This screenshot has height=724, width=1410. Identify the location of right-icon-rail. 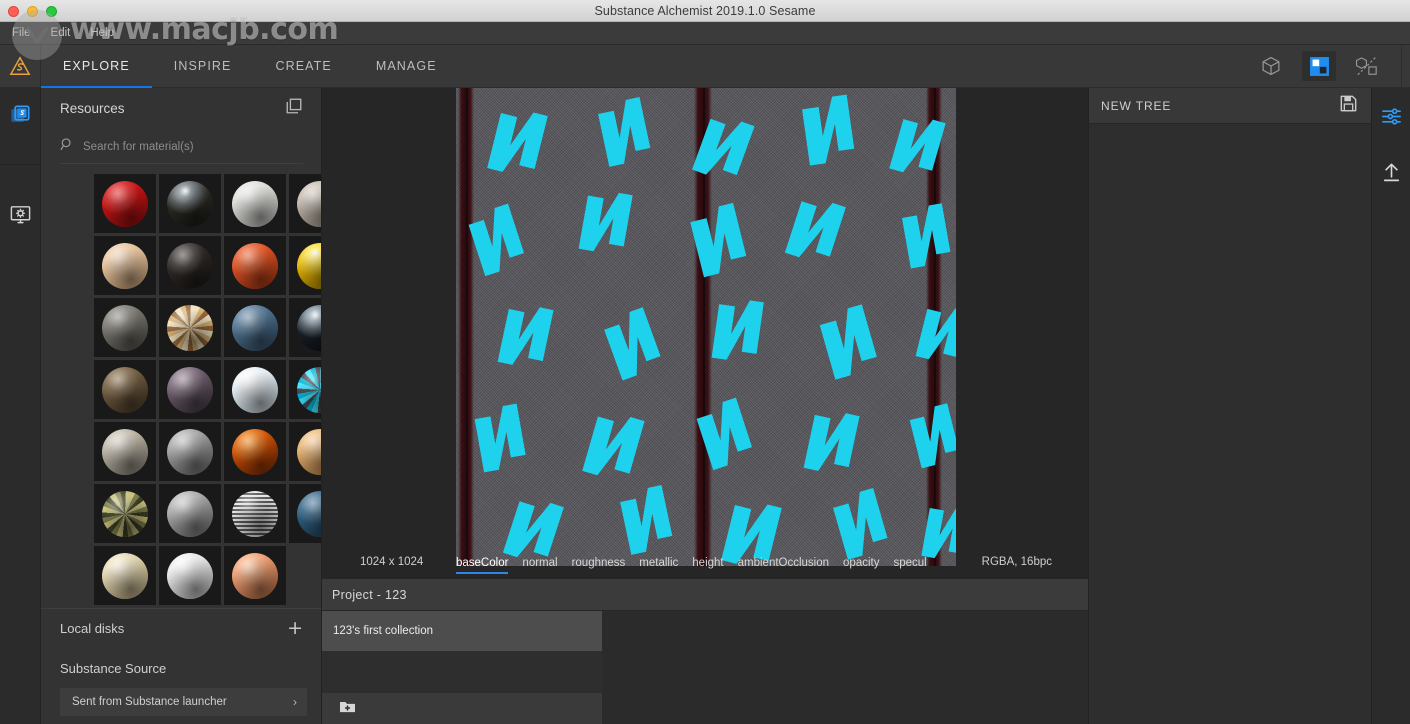
(1390, 406).